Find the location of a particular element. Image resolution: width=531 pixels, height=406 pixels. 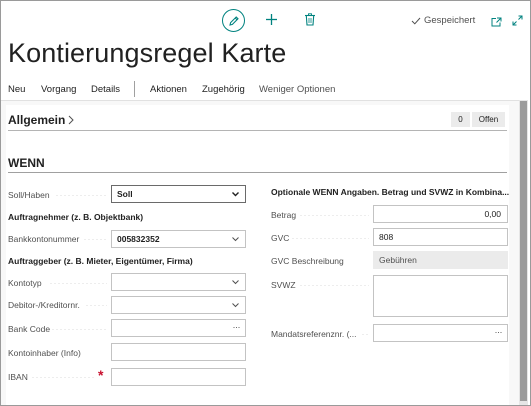

required-asterisk-icon: * is located at coordinates (101, 375).